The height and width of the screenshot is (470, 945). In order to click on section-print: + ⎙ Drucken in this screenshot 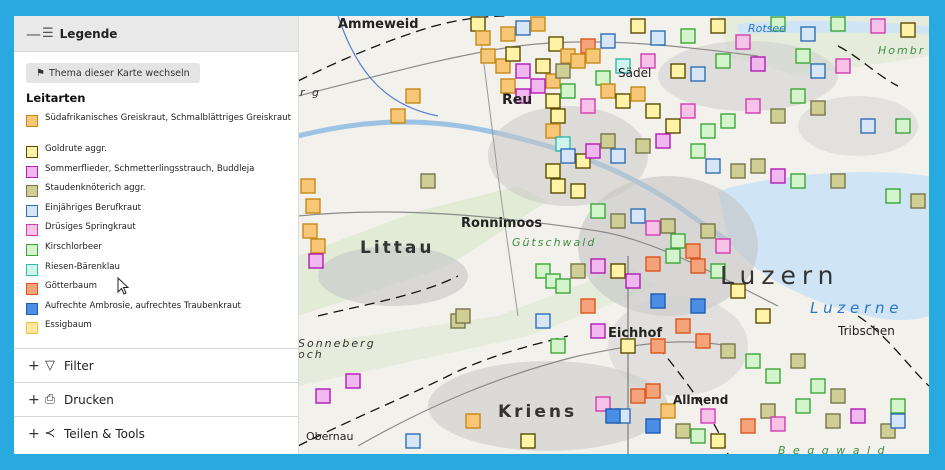, I will do `click(156, 399)`.